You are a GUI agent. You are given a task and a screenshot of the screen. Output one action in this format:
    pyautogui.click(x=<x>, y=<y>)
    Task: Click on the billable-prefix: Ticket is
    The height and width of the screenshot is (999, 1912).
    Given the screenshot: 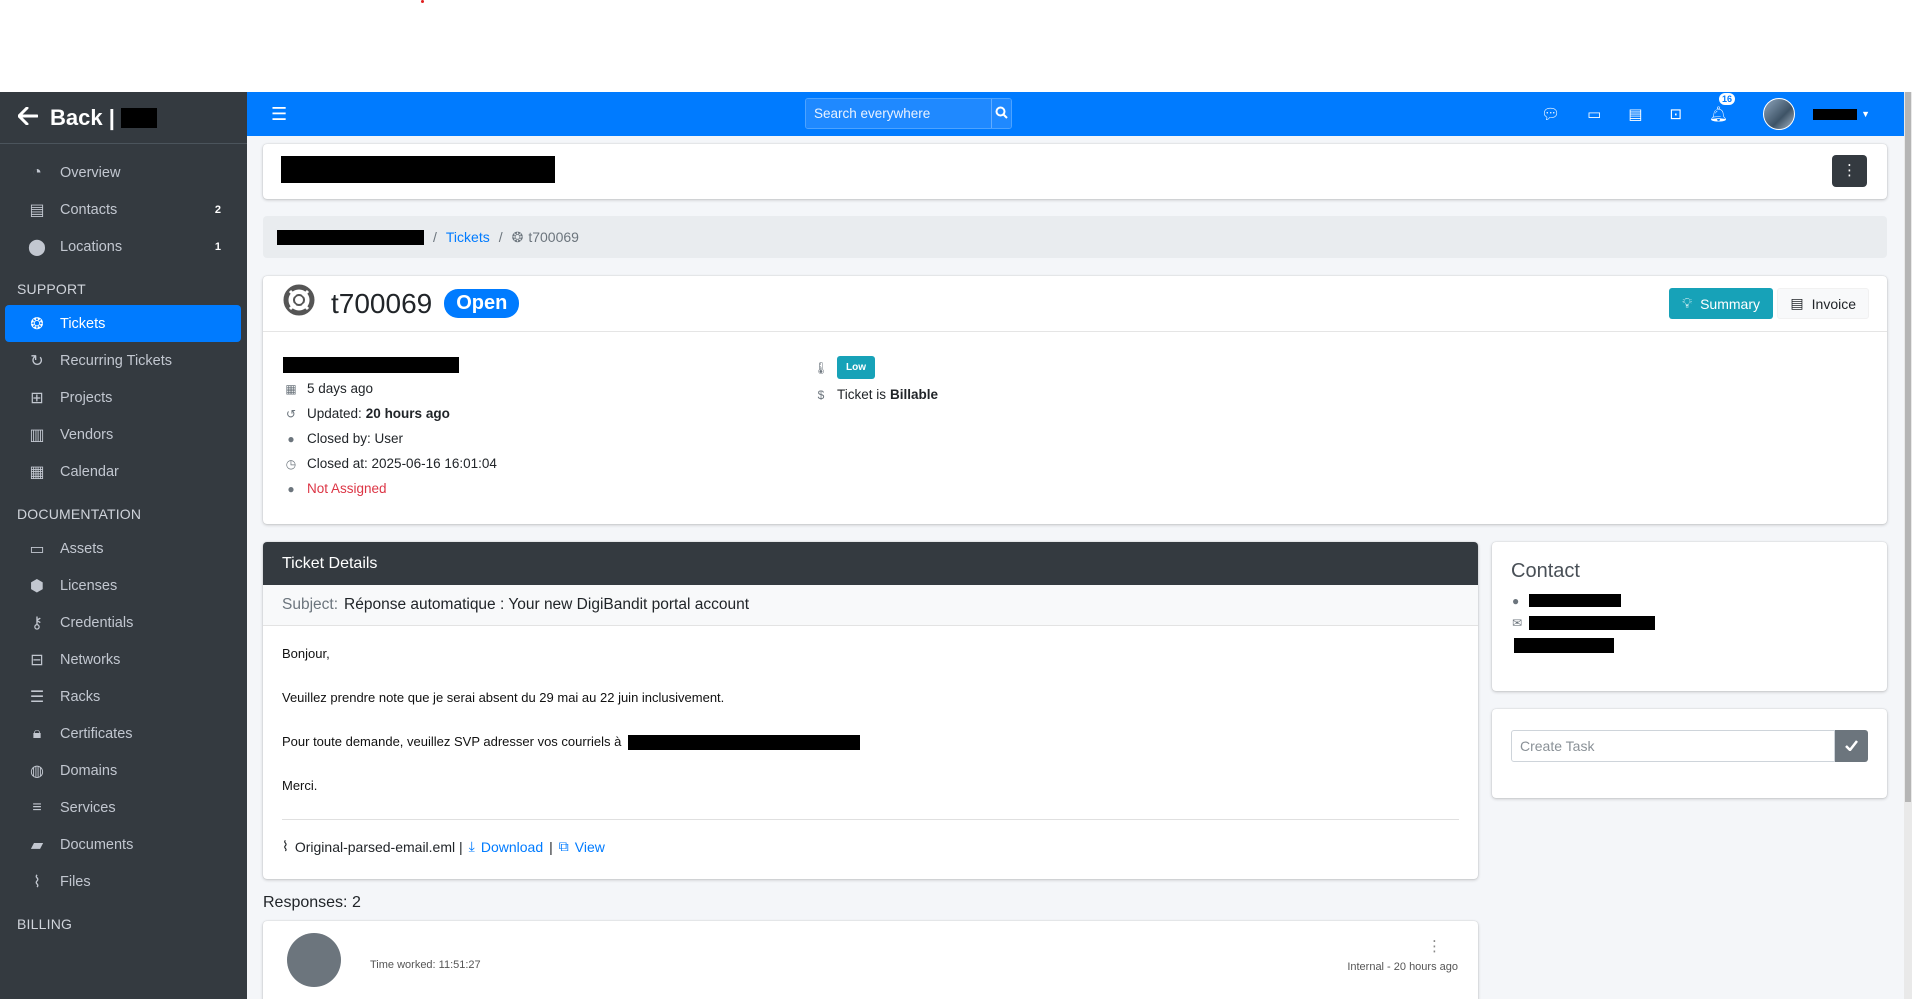 What is the action you would take?
    pyautogui.click(x=862, y=394)
    